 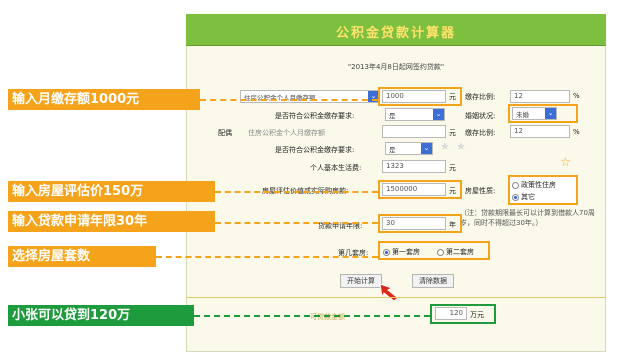 I want to click on meets-req-label: 是否符合公积金缴存要求:, so click(x=315, y=116).